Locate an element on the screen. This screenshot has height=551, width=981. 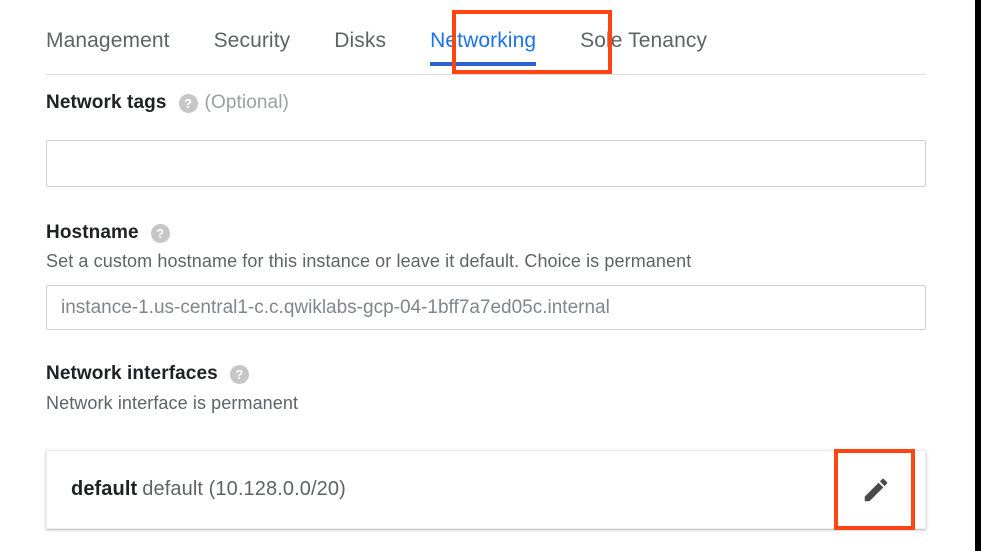
network-tags-optional-label: (Optional) is located at coordinates (246, 102).